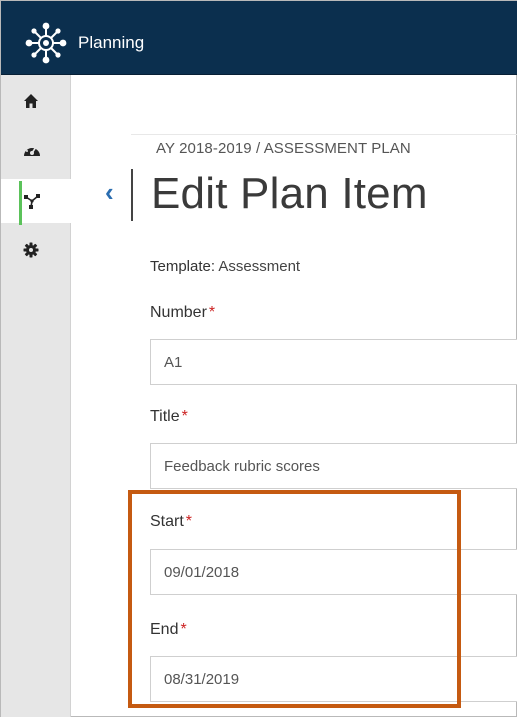  I want to click on template-info: Template: Assessment, so click(225, 266).